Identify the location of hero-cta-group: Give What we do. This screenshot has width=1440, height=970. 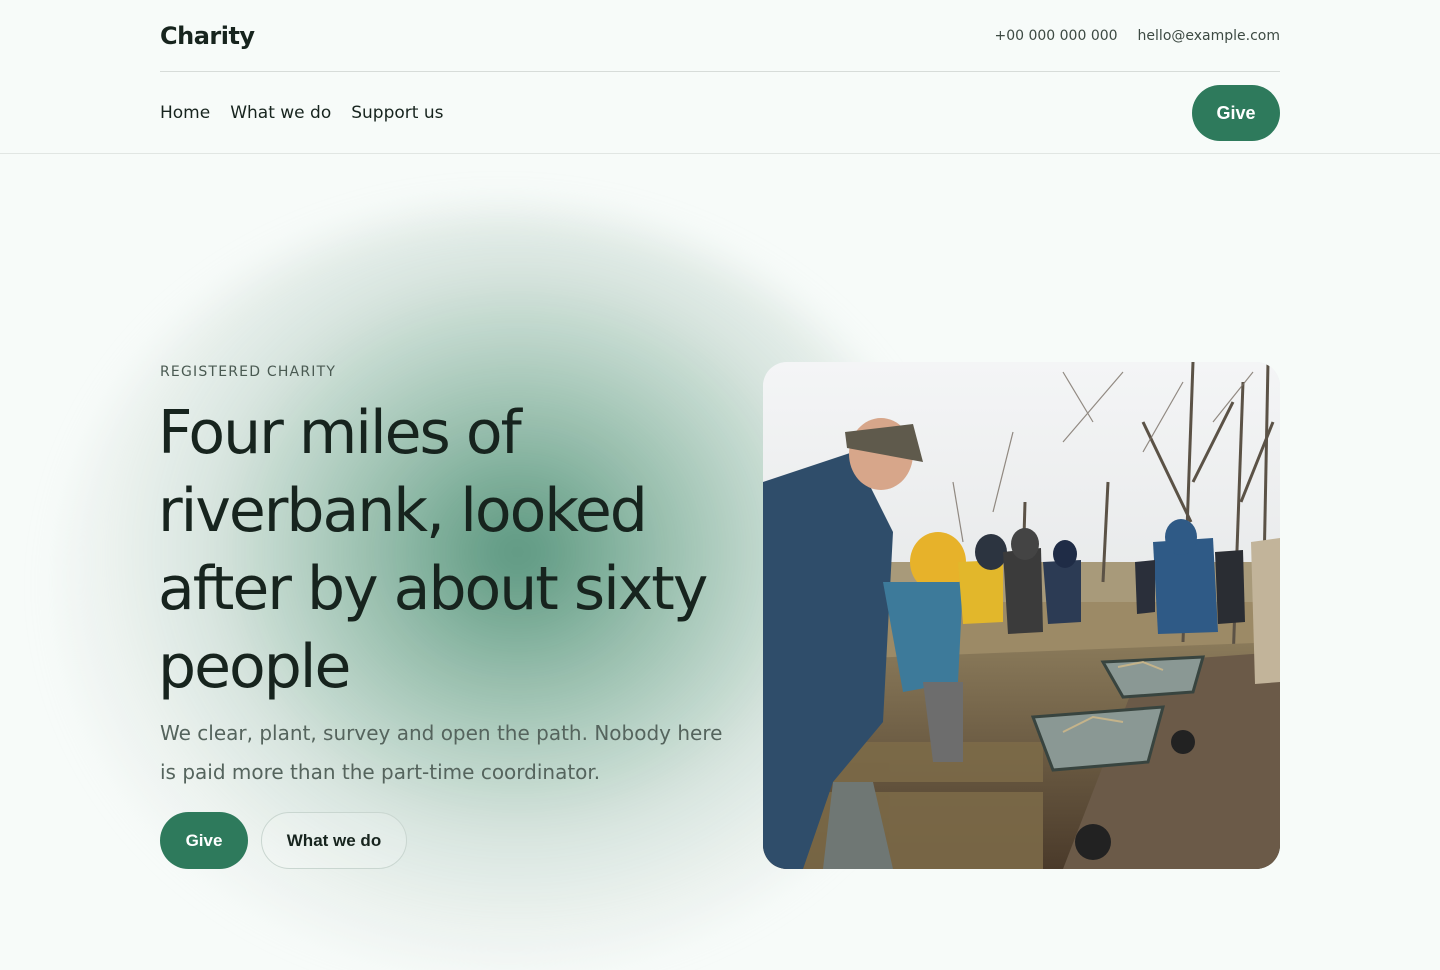
(283, 840).